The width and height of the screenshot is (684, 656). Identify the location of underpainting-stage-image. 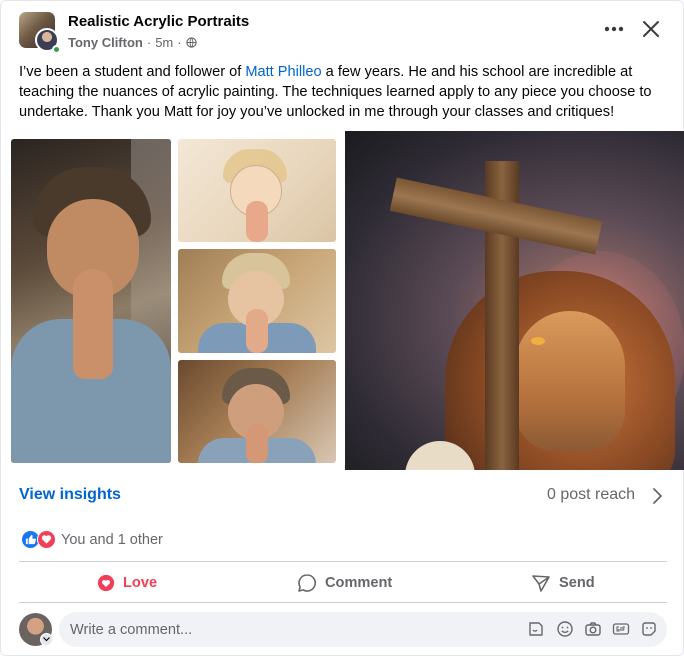
(257, 301).